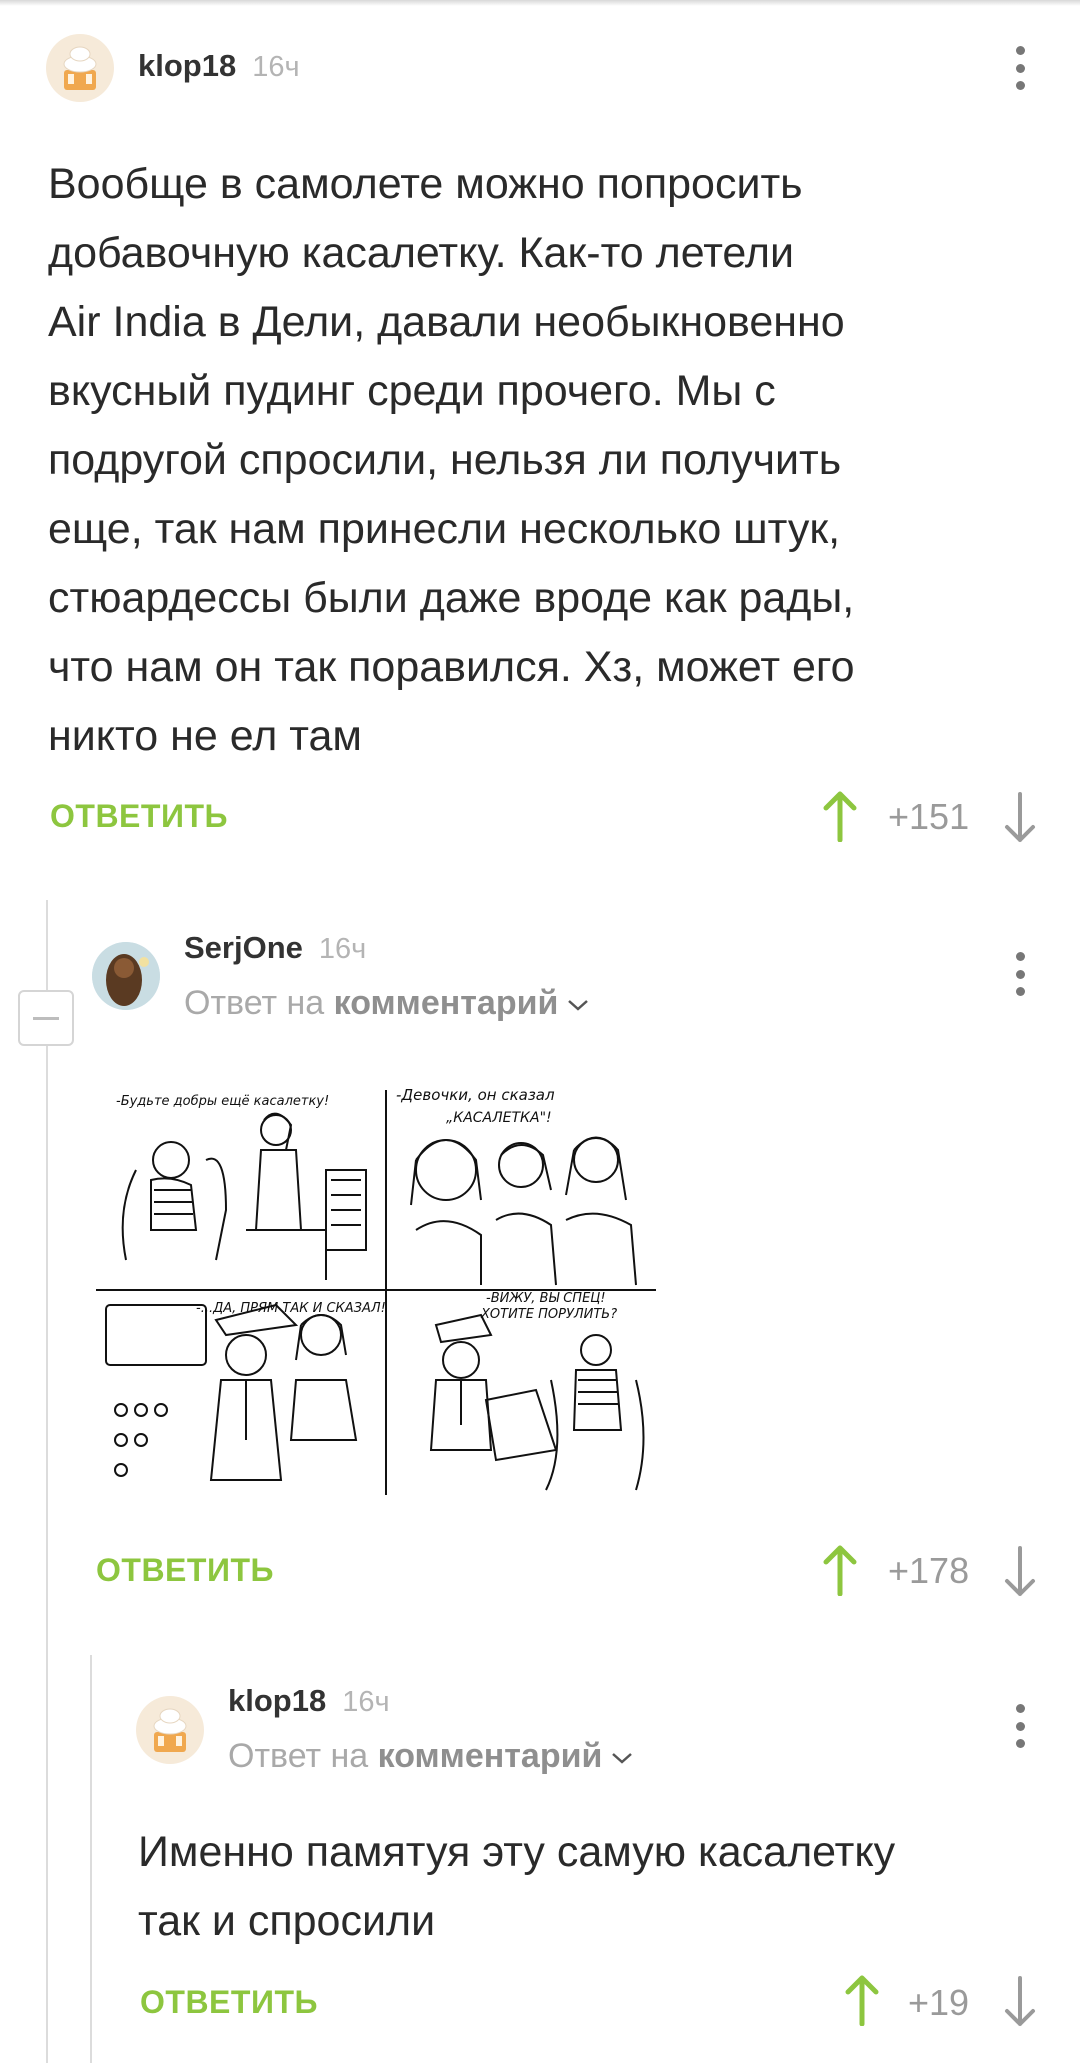  What do you see at coordinates (451, 598) in the screenshot?
I see `comment-line: стюардессы были даже вроде как рады,` at bounding box center [451, 598].